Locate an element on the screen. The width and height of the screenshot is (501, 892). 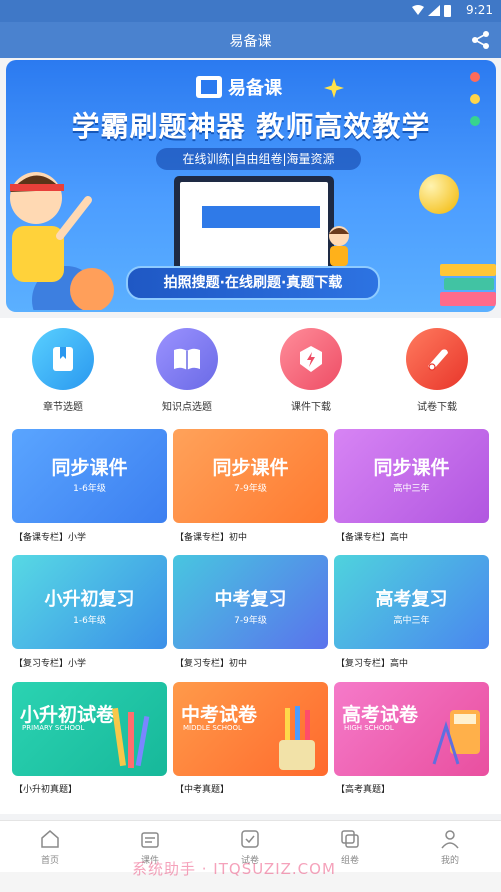
books-illustration is located at coordinates (468, 285).